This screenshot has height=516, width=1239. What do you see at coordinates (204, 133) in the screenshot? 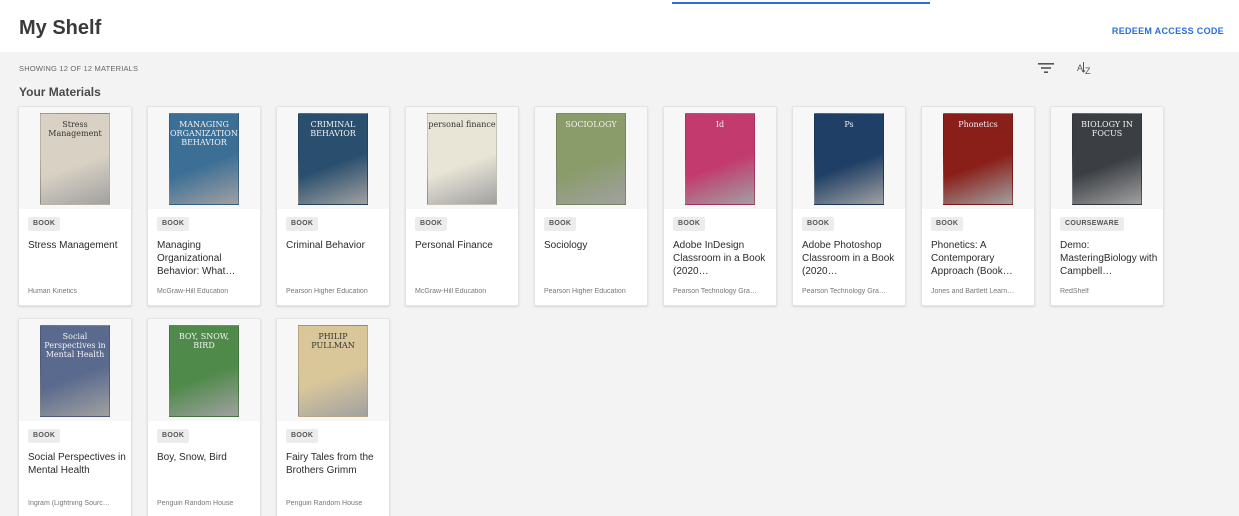
I see `cover-title-art: MANAGING ORGANIZATIONAL BEHAVIOR` at bounding box center [204, 133].